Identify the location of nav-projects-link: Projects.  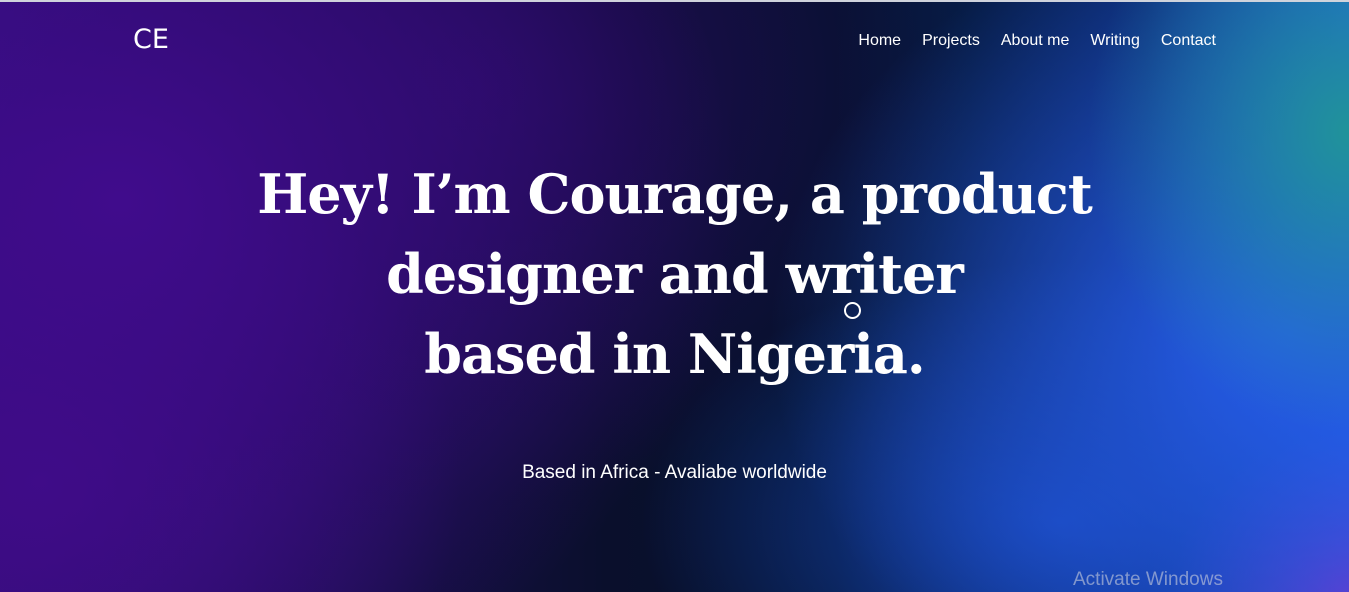
(951, 41).